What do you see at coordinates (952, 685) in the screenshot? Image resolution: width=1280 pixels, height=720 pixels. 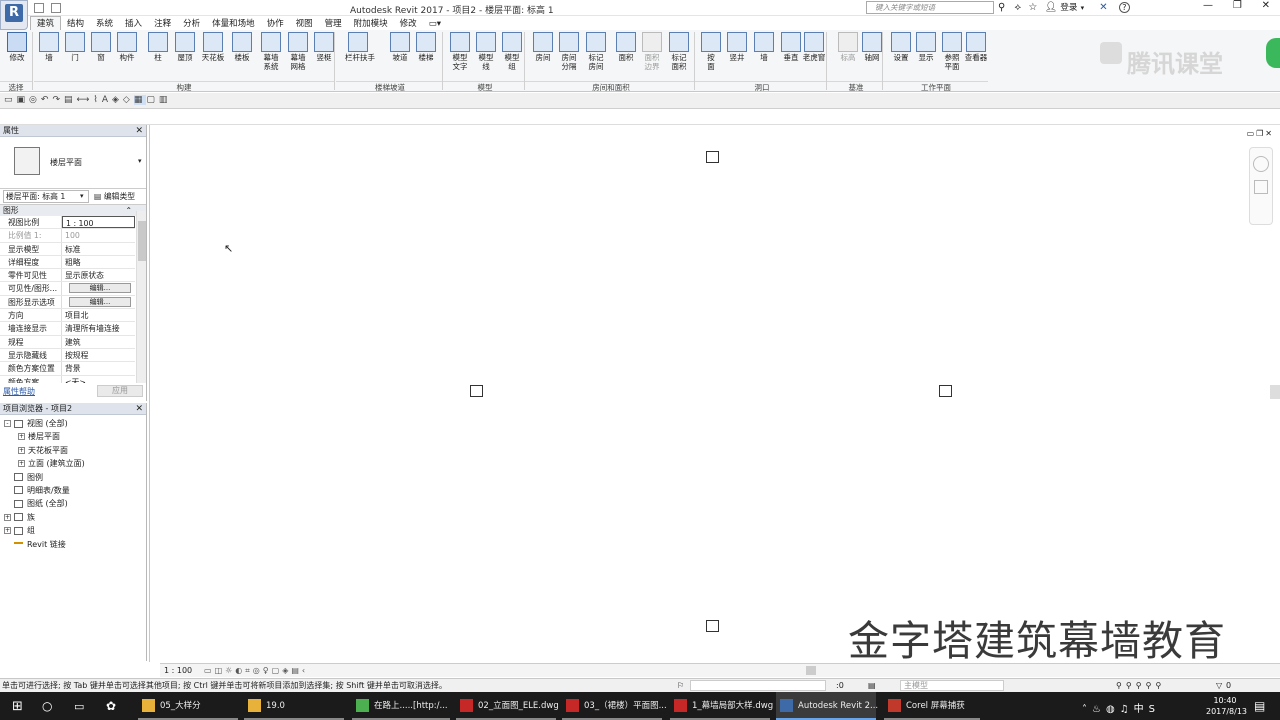 I see `design-option-select: 主模型` at bounding box center [952, 685].